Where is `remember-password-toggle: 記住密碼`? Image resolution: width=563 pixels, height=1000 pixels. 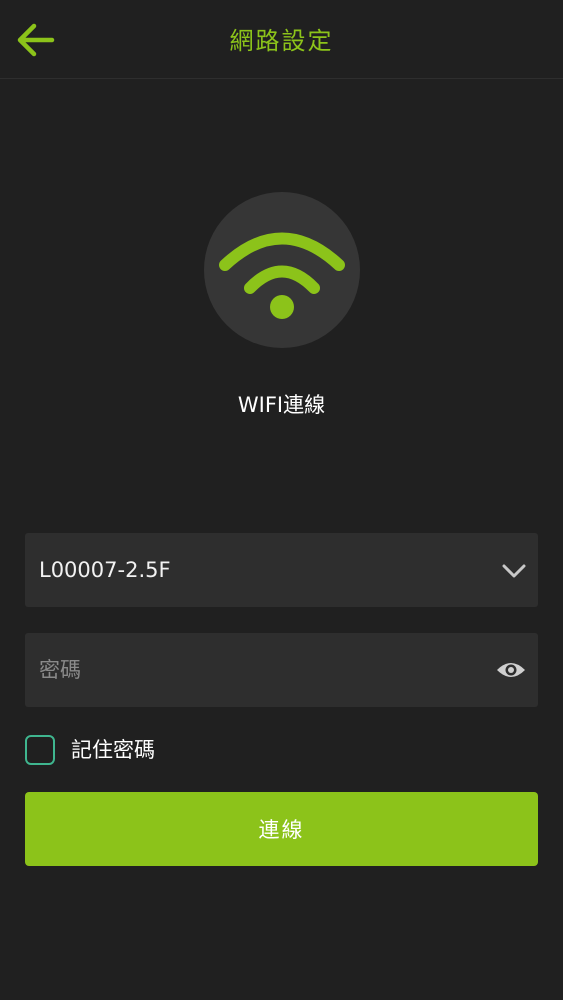 remember-password-toggle: 記住密碼 is located at coordinates (90, 750).